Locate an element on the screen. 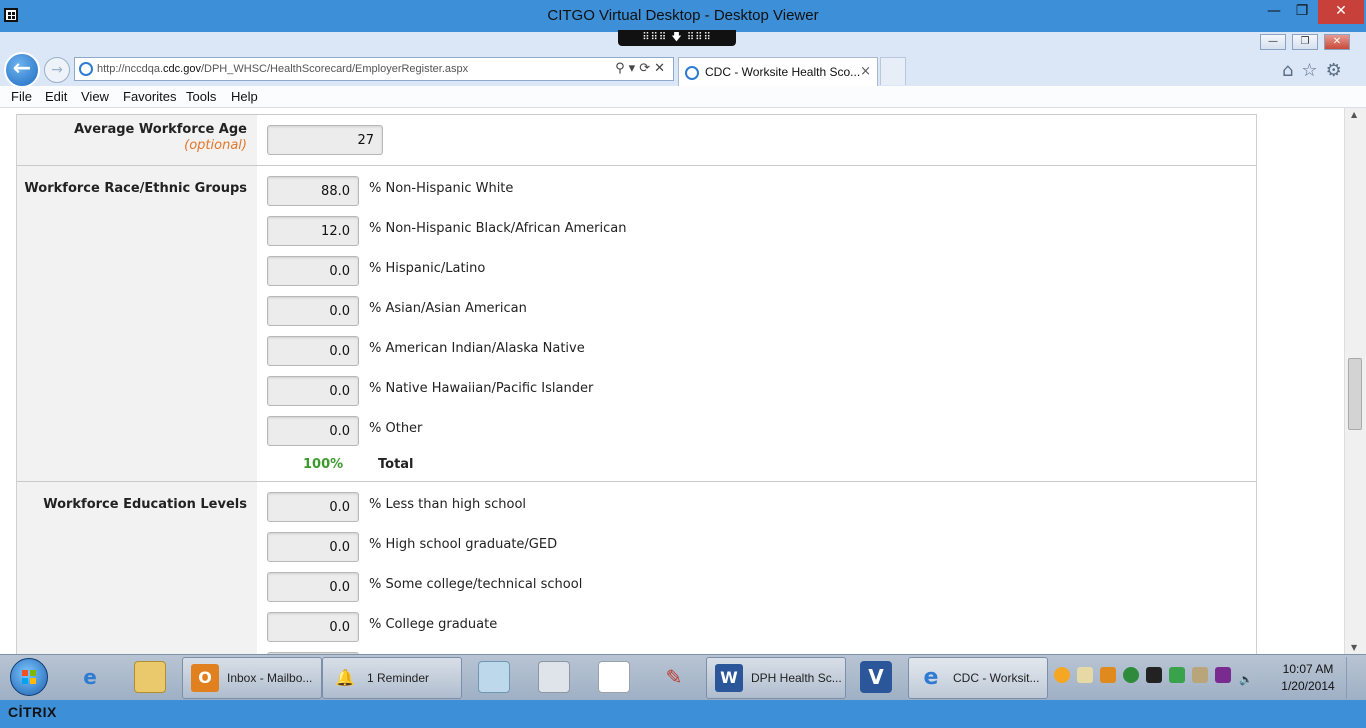 The width and height of the screenshot is (1366, 728). race-ethnic-label: Workforce Race/Ethnic Groups is located at coordinates (135, 188).